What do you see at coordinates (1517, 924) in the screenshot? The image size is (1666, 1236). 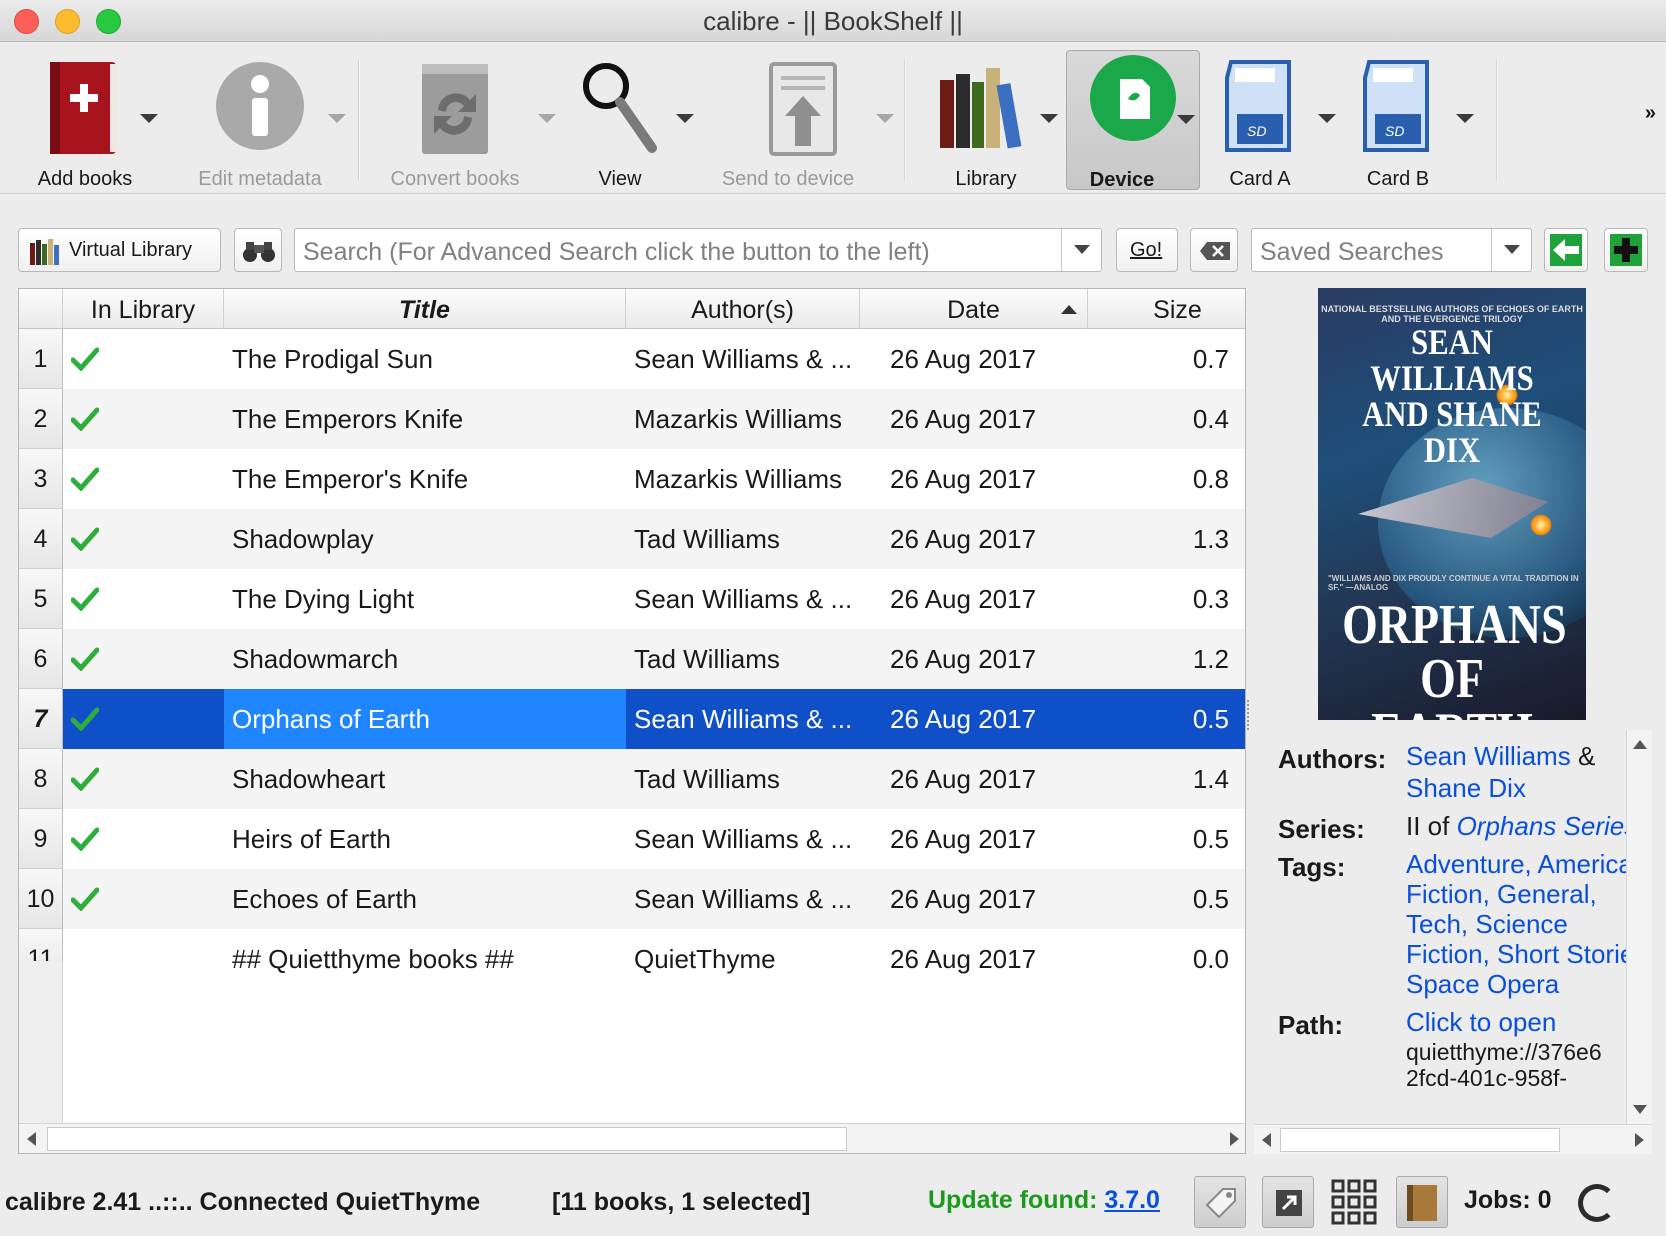 I see `tags-line: Tech, Science` at bounding box center [1517, 924].